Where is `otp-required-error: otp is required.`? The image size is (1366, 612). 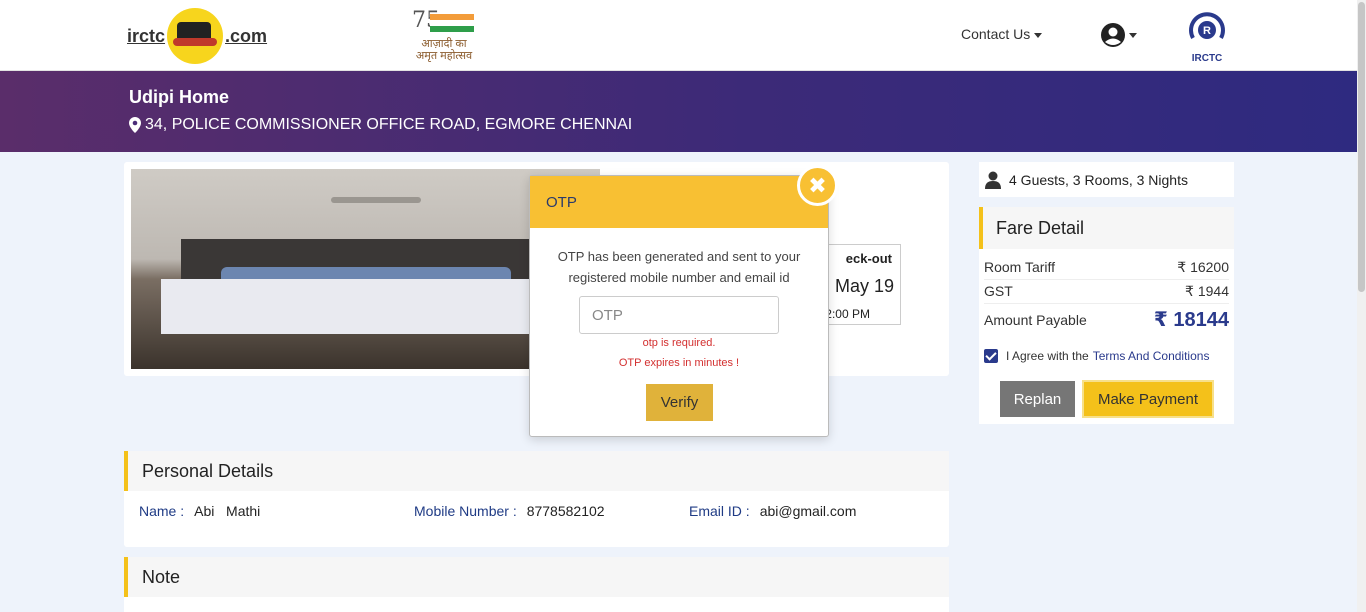
otp-required-error: otp is required. is located at coordinates (679, 343).